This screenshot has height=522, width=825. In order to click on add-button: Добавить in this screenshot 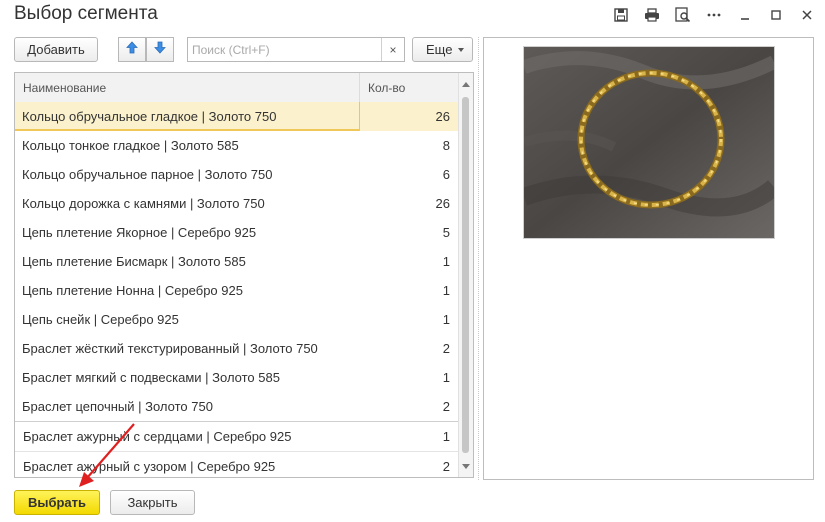, I will do `click(56, 49)`.